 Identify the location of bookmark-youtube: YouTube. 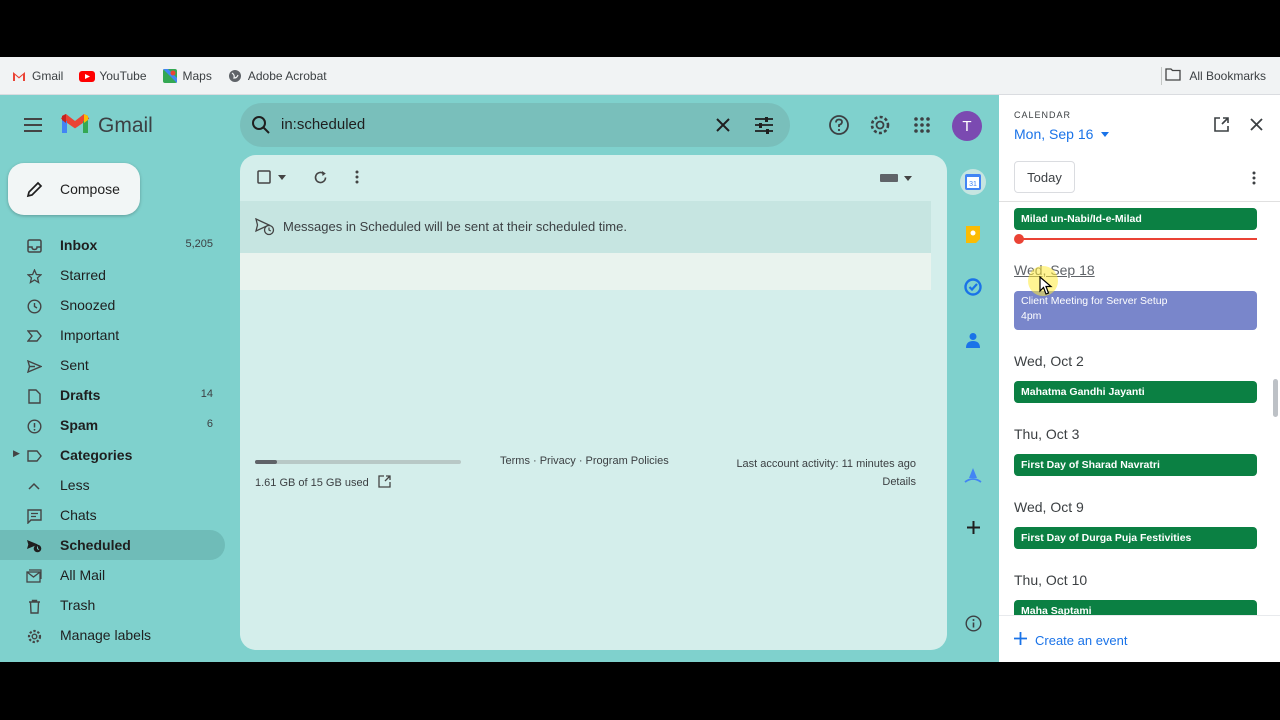
(113, 76).